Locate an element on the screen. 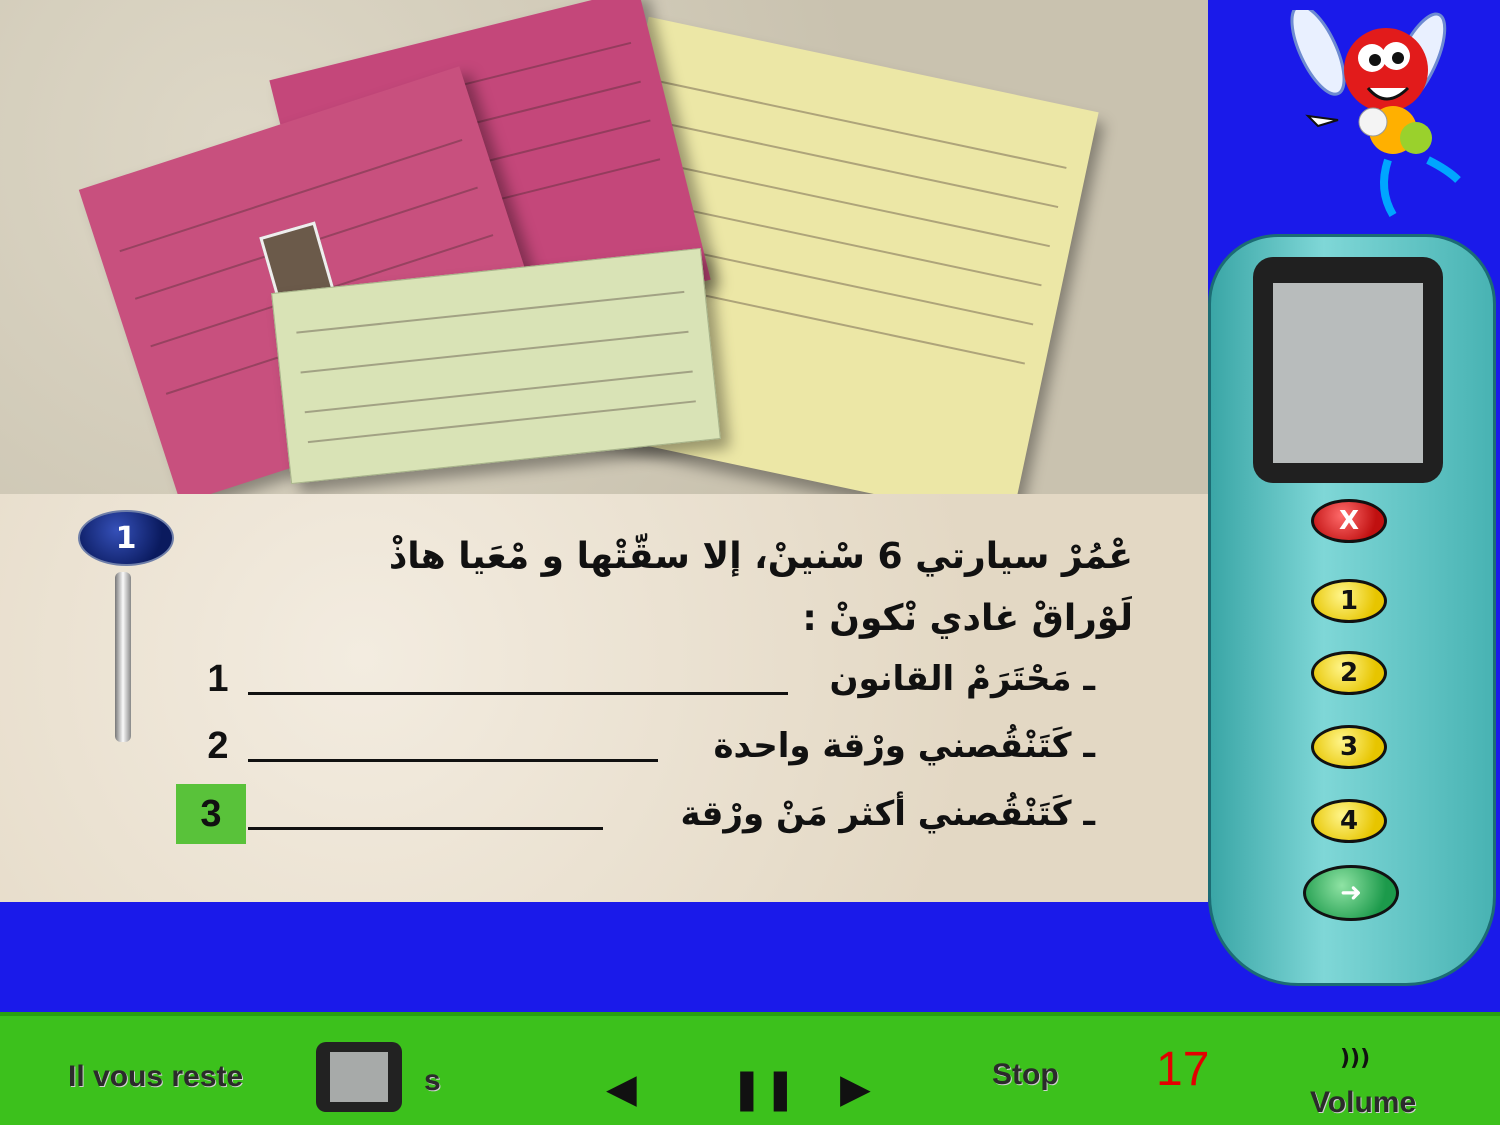  time-remaining-label: Il vous reste is located at coordinates (156, 1076).